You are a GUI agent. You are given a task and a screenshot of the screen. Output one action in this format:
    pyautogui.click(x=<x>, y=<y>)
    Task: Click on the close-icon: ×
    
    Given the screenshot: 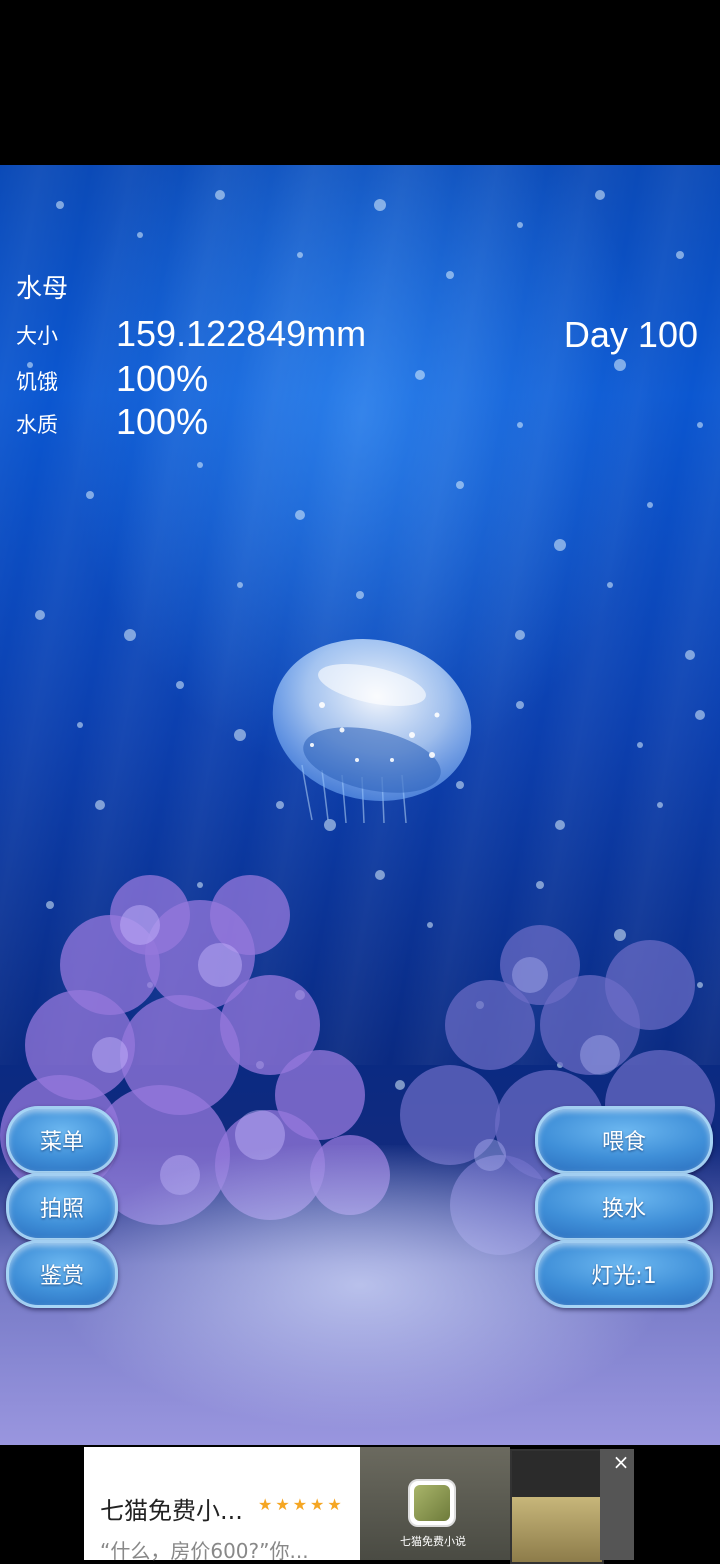 What is the action you would take?
    pyautogui.click(x=621, y=1462)
    